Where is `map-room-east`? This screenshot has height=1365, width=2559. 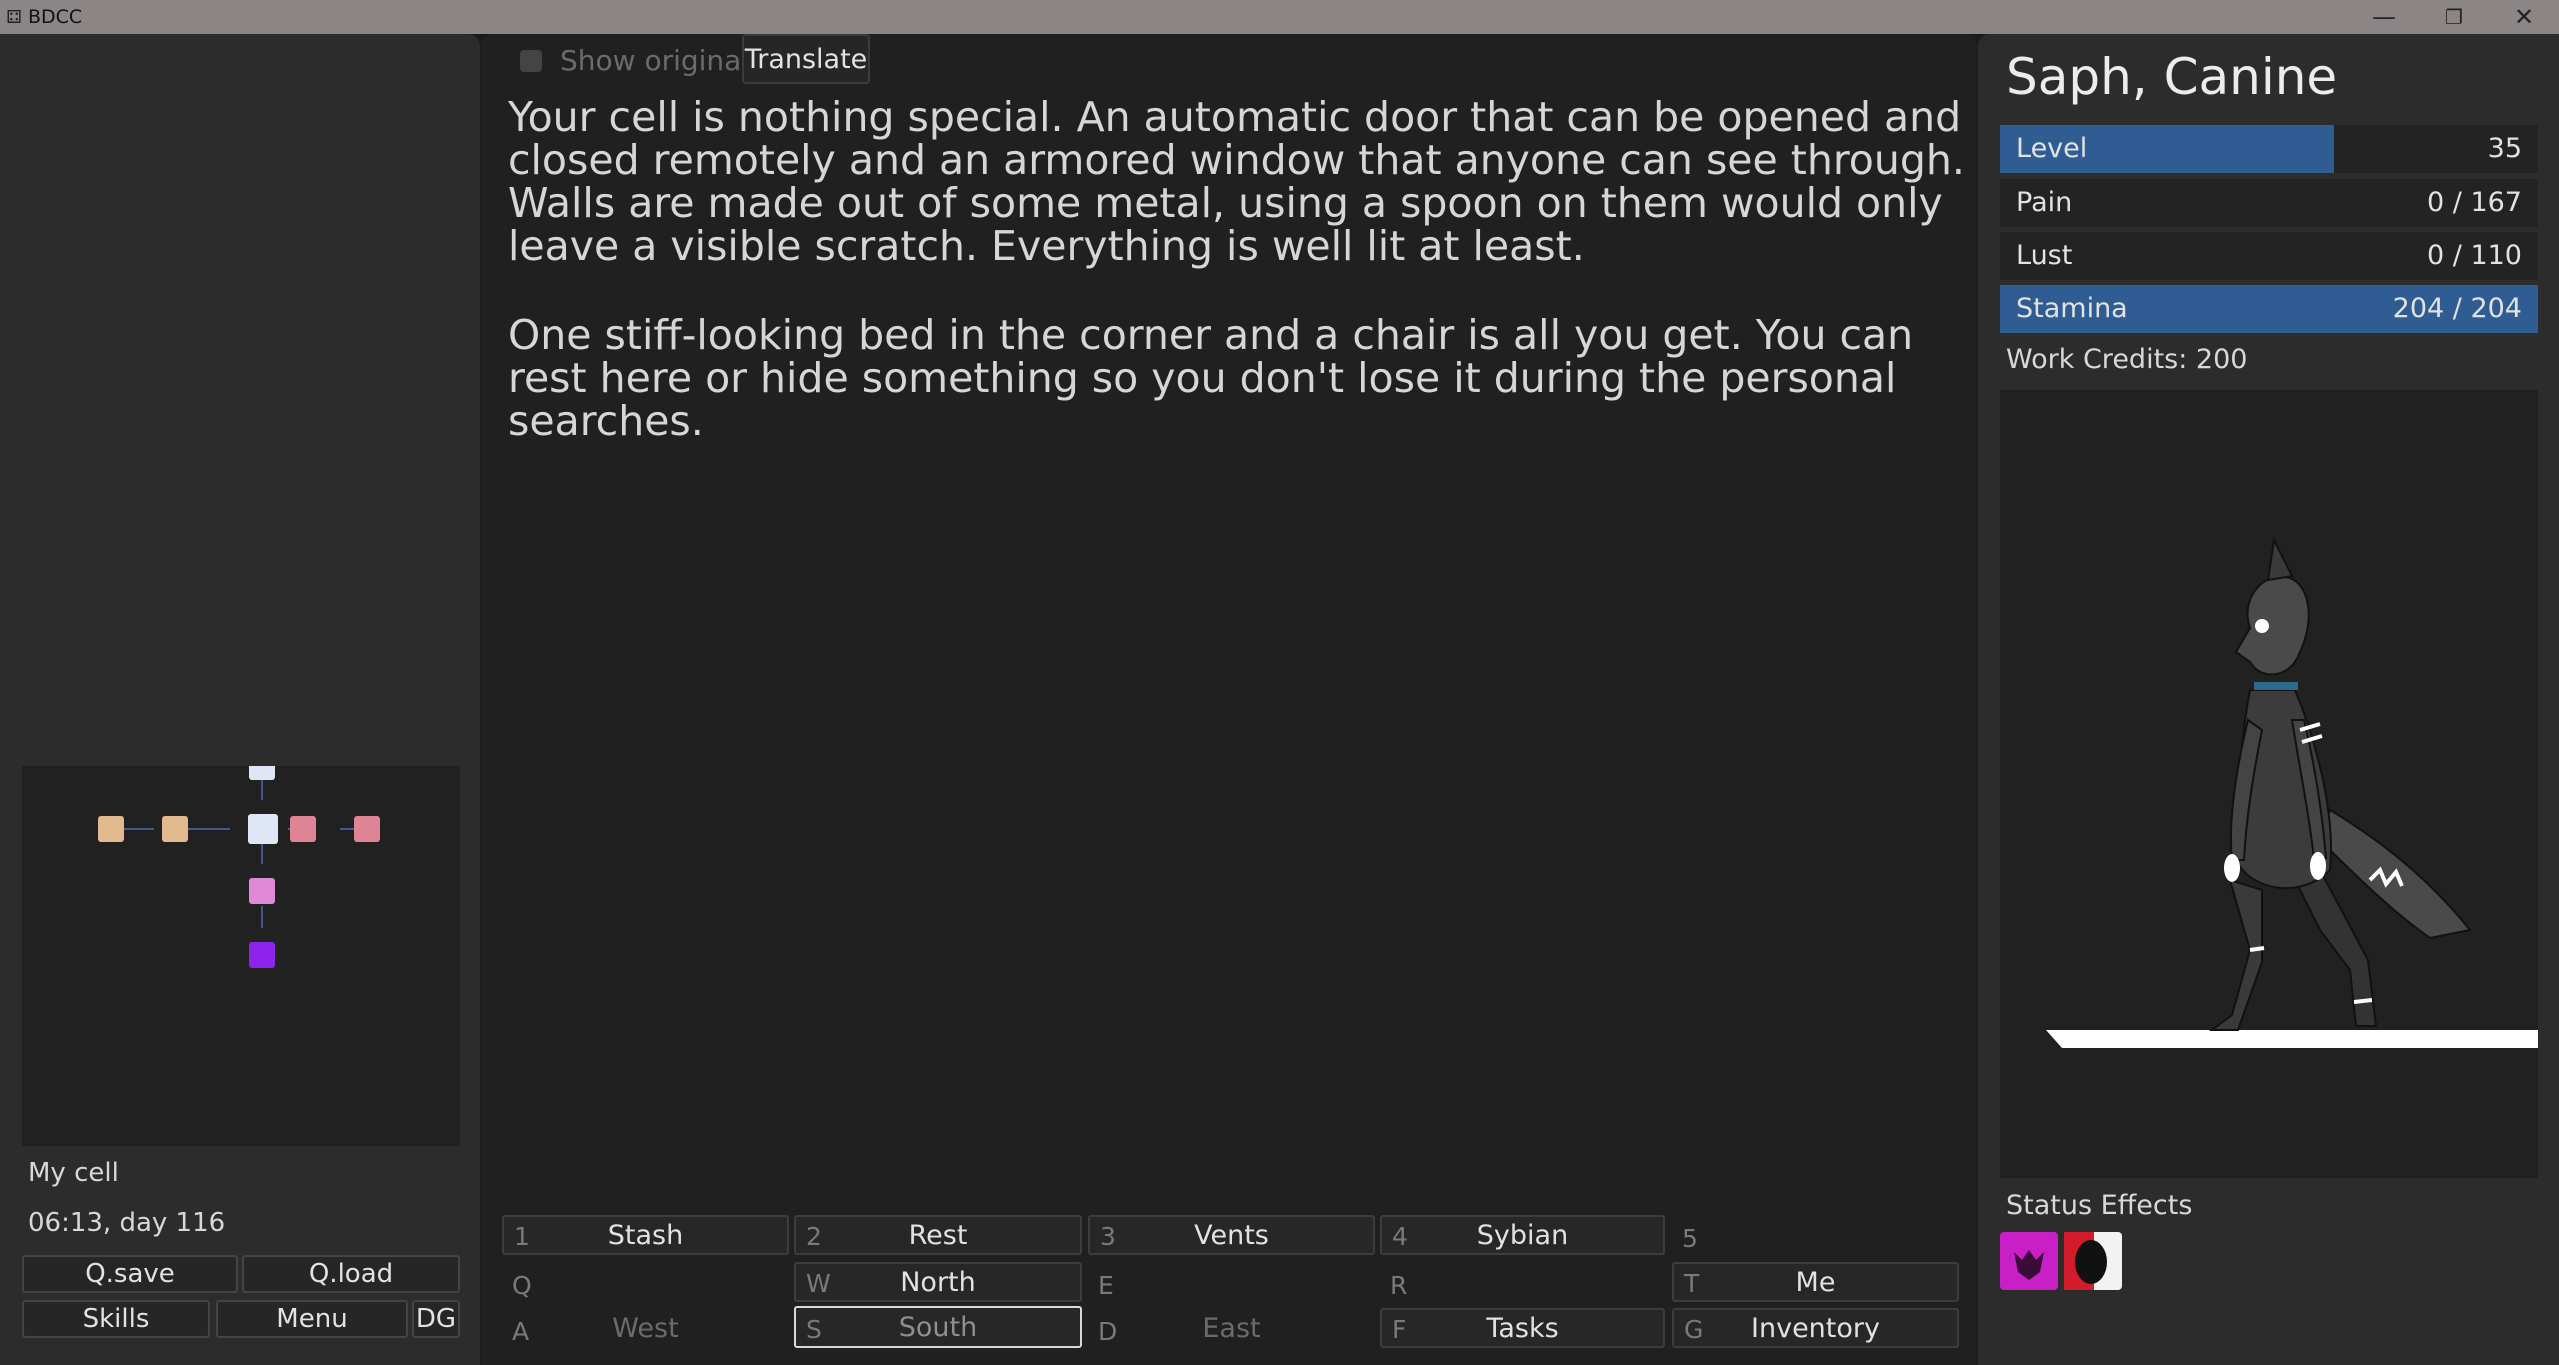 map-room-east is located at coordinates (303, 829).